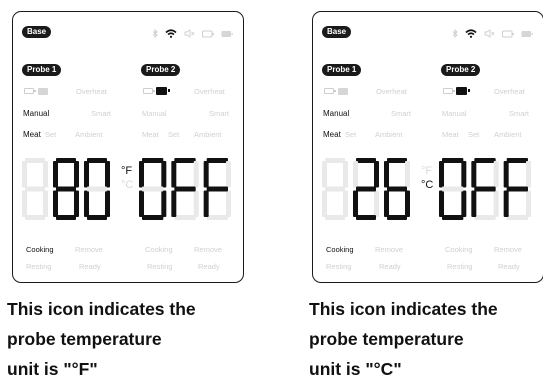 This screenshot has width=543, height=390. Describe the element at coordinates (509, 266) in the screenshot. I see `probe-2-ready: Ready` at that location.